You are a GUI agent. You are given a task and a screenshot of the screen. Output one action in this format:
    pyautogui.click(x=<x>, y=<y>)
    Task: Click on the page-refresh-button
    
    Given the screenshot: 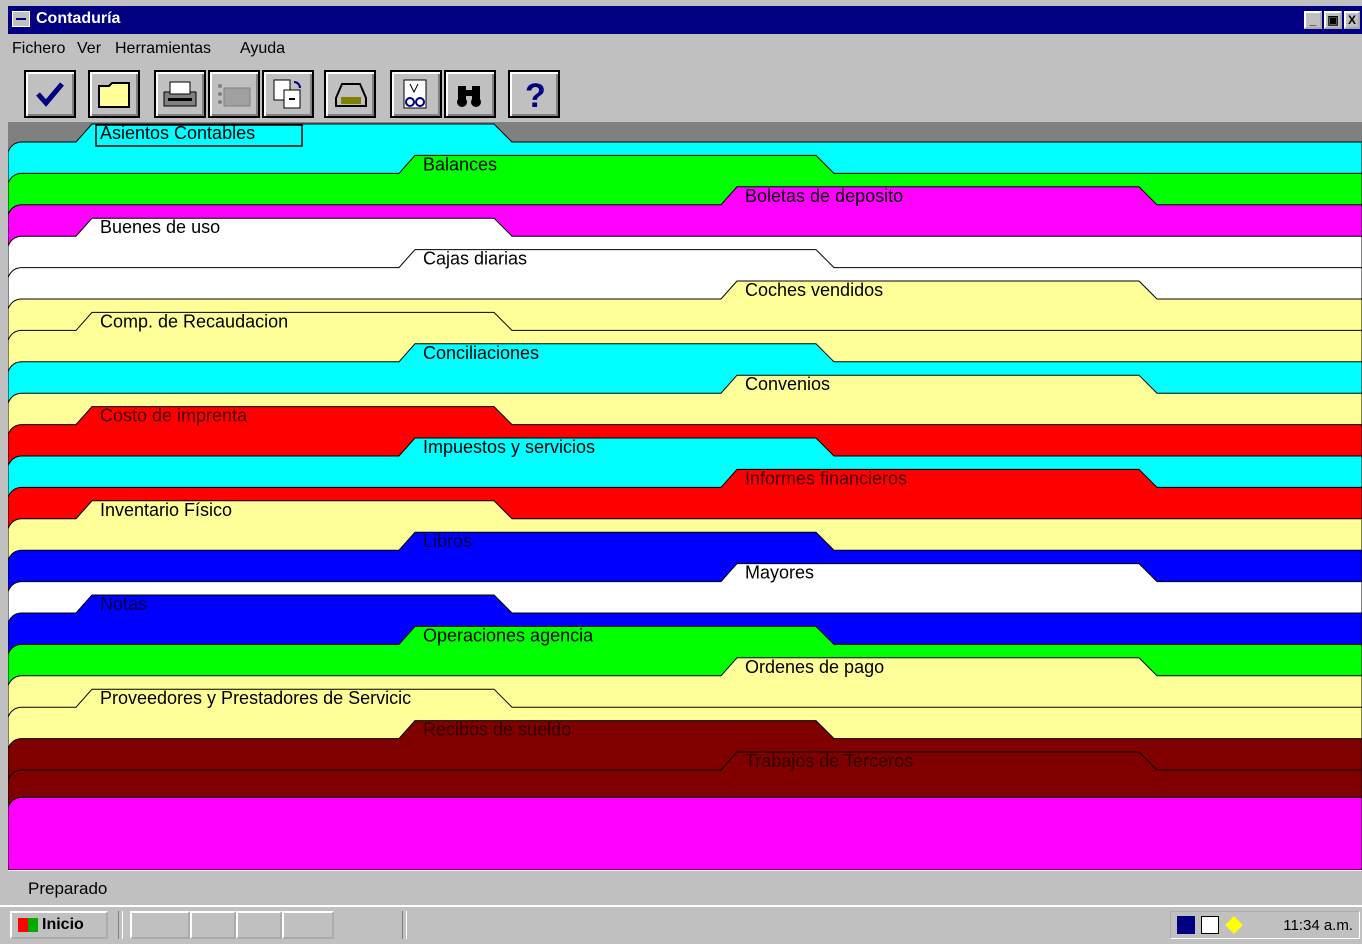 What is the action you would take?
    pyautogui.click(x=288, y=94)
    